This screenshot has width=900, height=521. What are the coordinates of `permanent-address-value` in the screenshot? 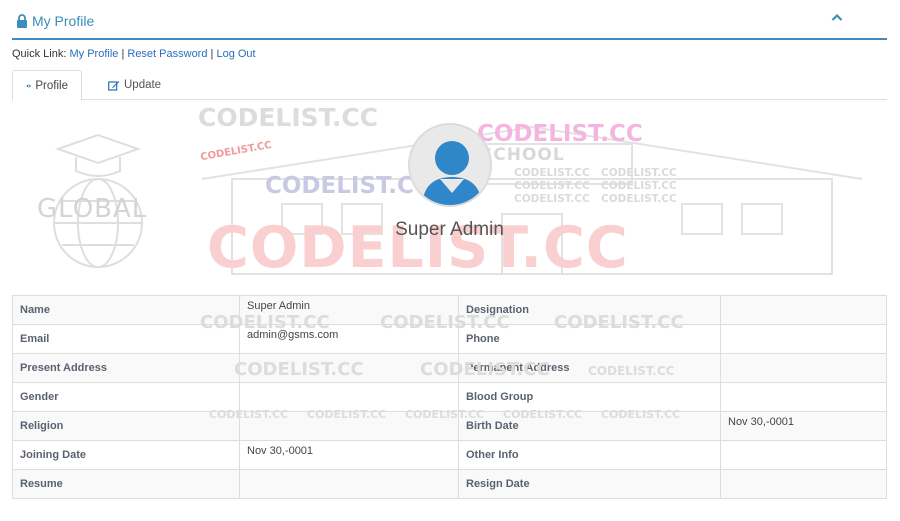 It's located at (803, 368).